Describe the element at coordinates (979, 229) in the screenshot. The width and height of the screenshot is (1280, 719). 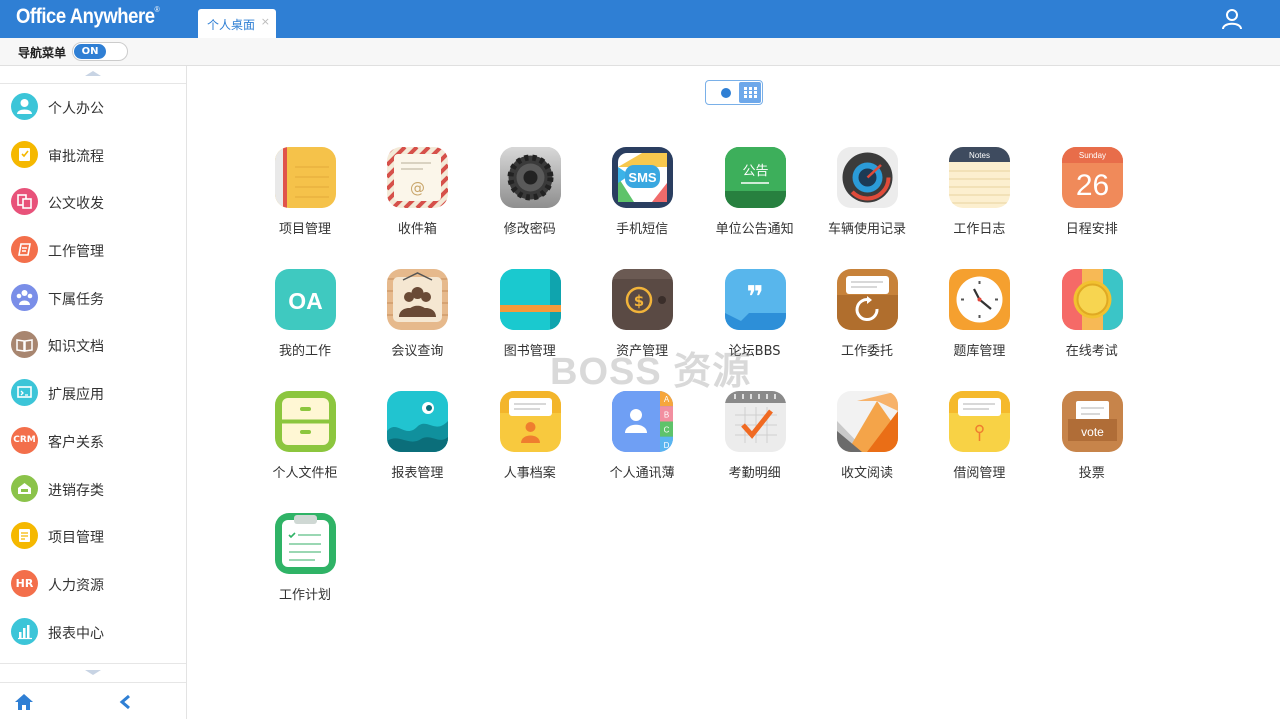
I see `app-label: 工作日志` at that location.